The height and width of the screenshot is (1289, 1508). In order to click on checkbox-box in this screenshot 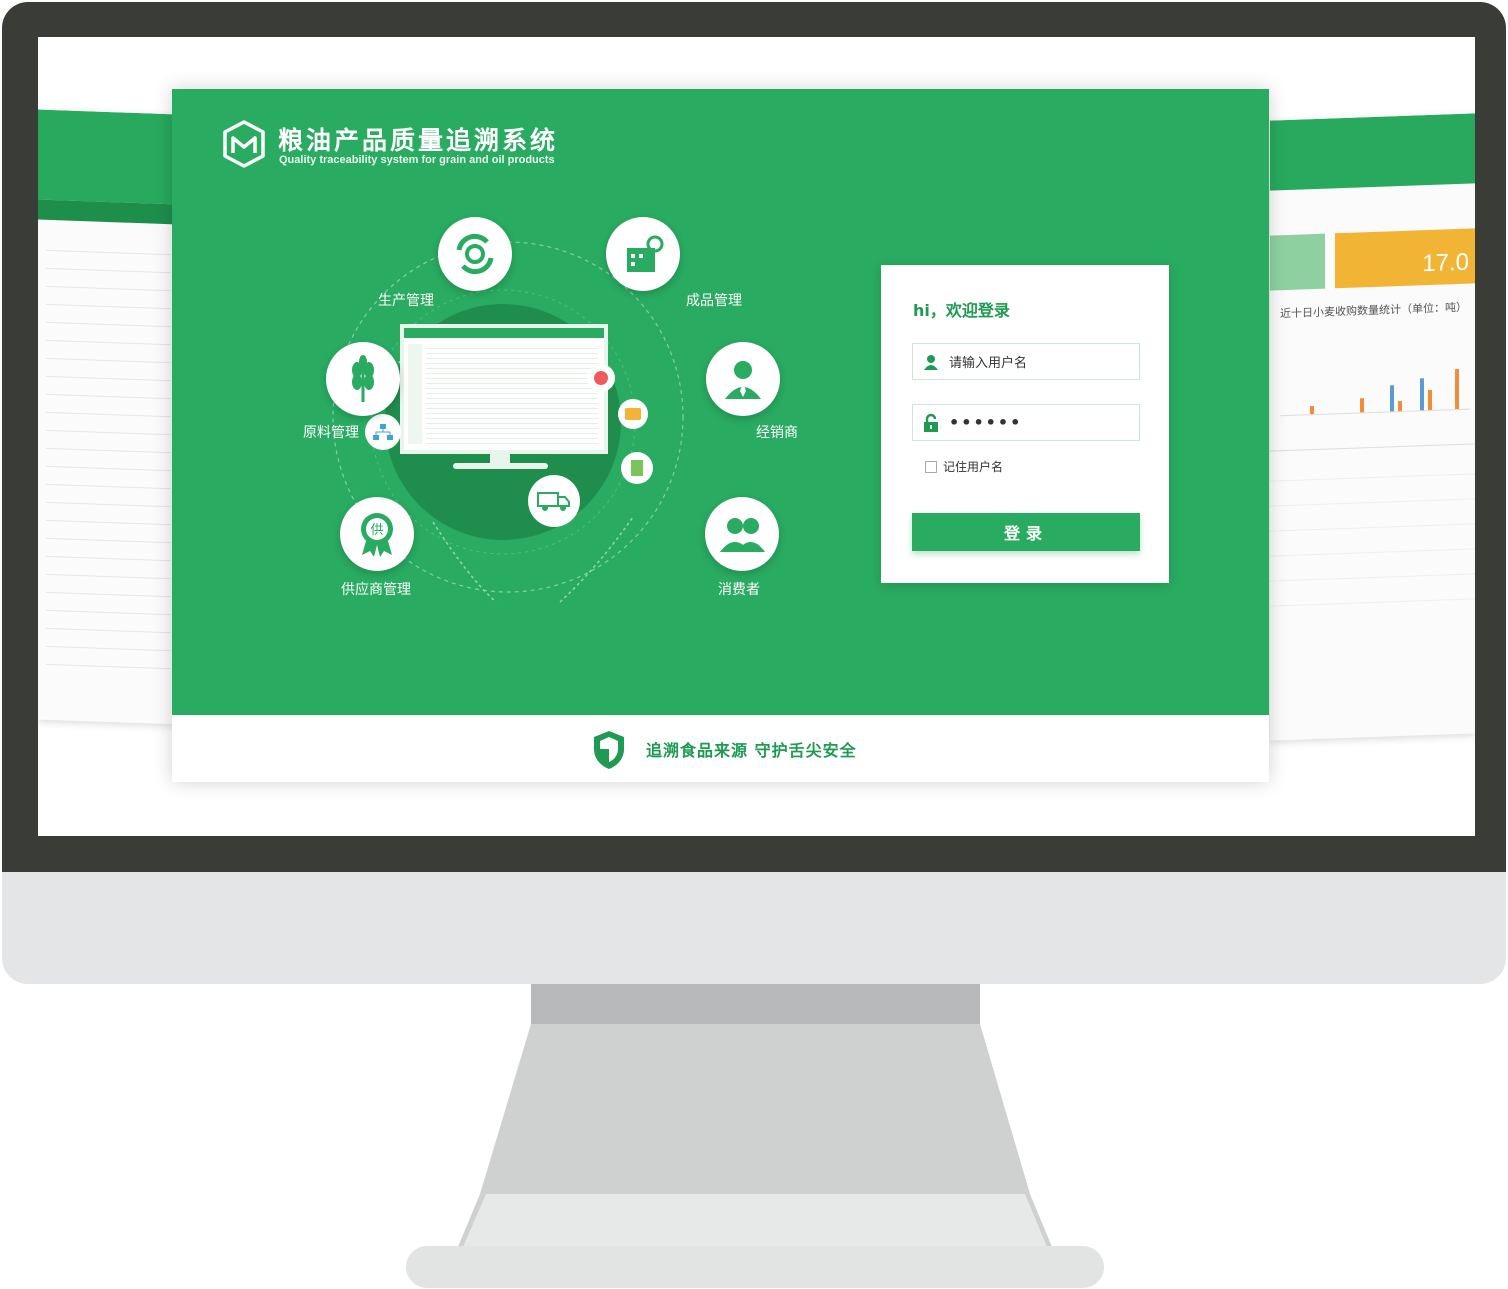, I will do `click(931, 466)`.